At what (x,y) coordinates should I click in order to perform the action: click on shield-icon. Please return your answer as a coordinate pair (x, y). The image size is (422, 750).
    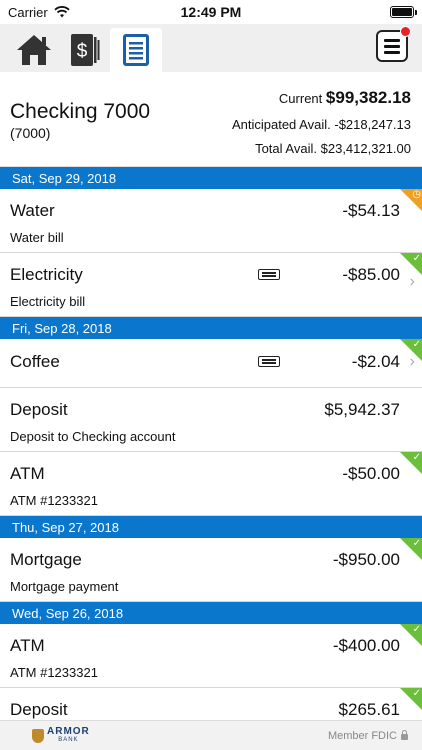
    Looking at the image, I should click on (38, 735).